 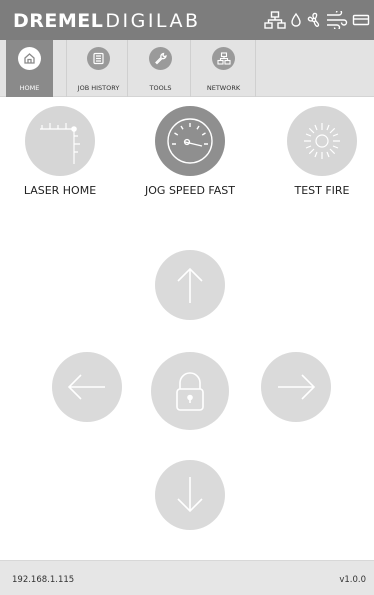 I want to click on tab-network: NETWORK, so click(x=223, y=68).